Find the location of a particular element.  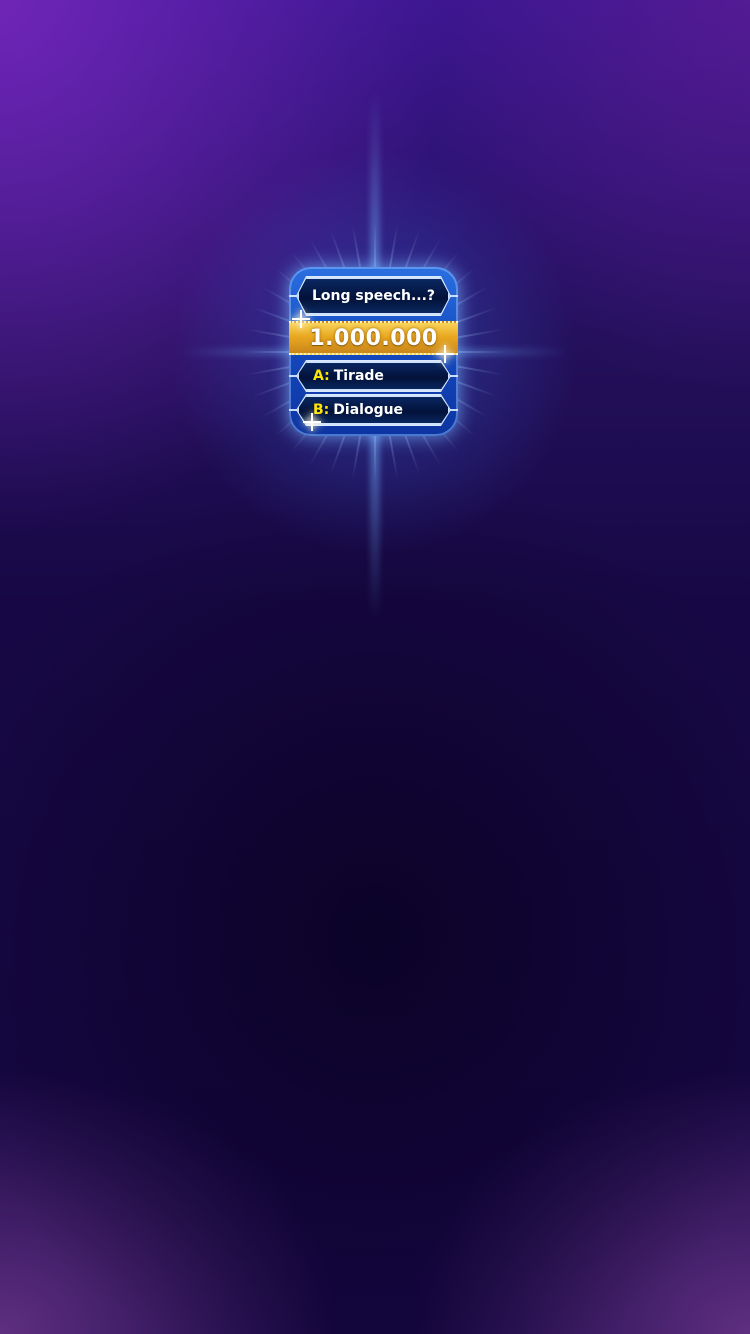

question-text: Long speech...? is located at coordinates (373, 296).